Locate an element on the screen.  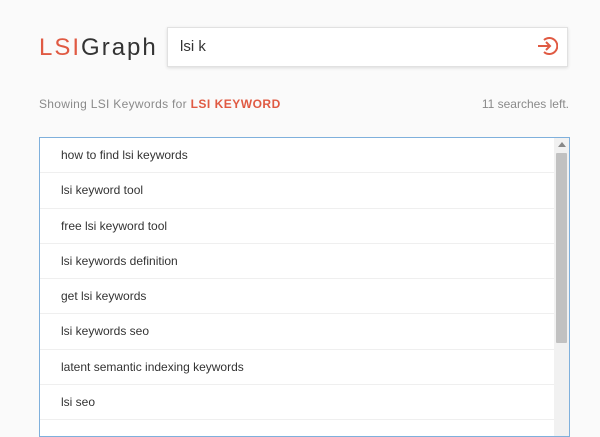
suggestion-item: how to find lsi keywords is located at coordinates (297, 156).